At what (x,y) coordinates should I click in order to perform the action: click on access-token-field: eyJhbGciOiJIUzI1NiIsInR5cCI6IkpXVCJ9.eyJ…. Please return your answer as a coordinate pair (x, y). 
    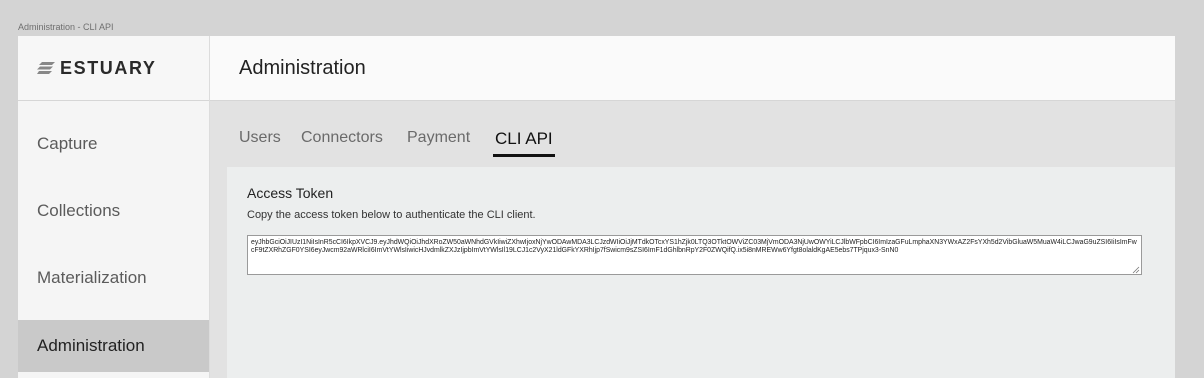
    Looking at the image, I should click on (694, 255).